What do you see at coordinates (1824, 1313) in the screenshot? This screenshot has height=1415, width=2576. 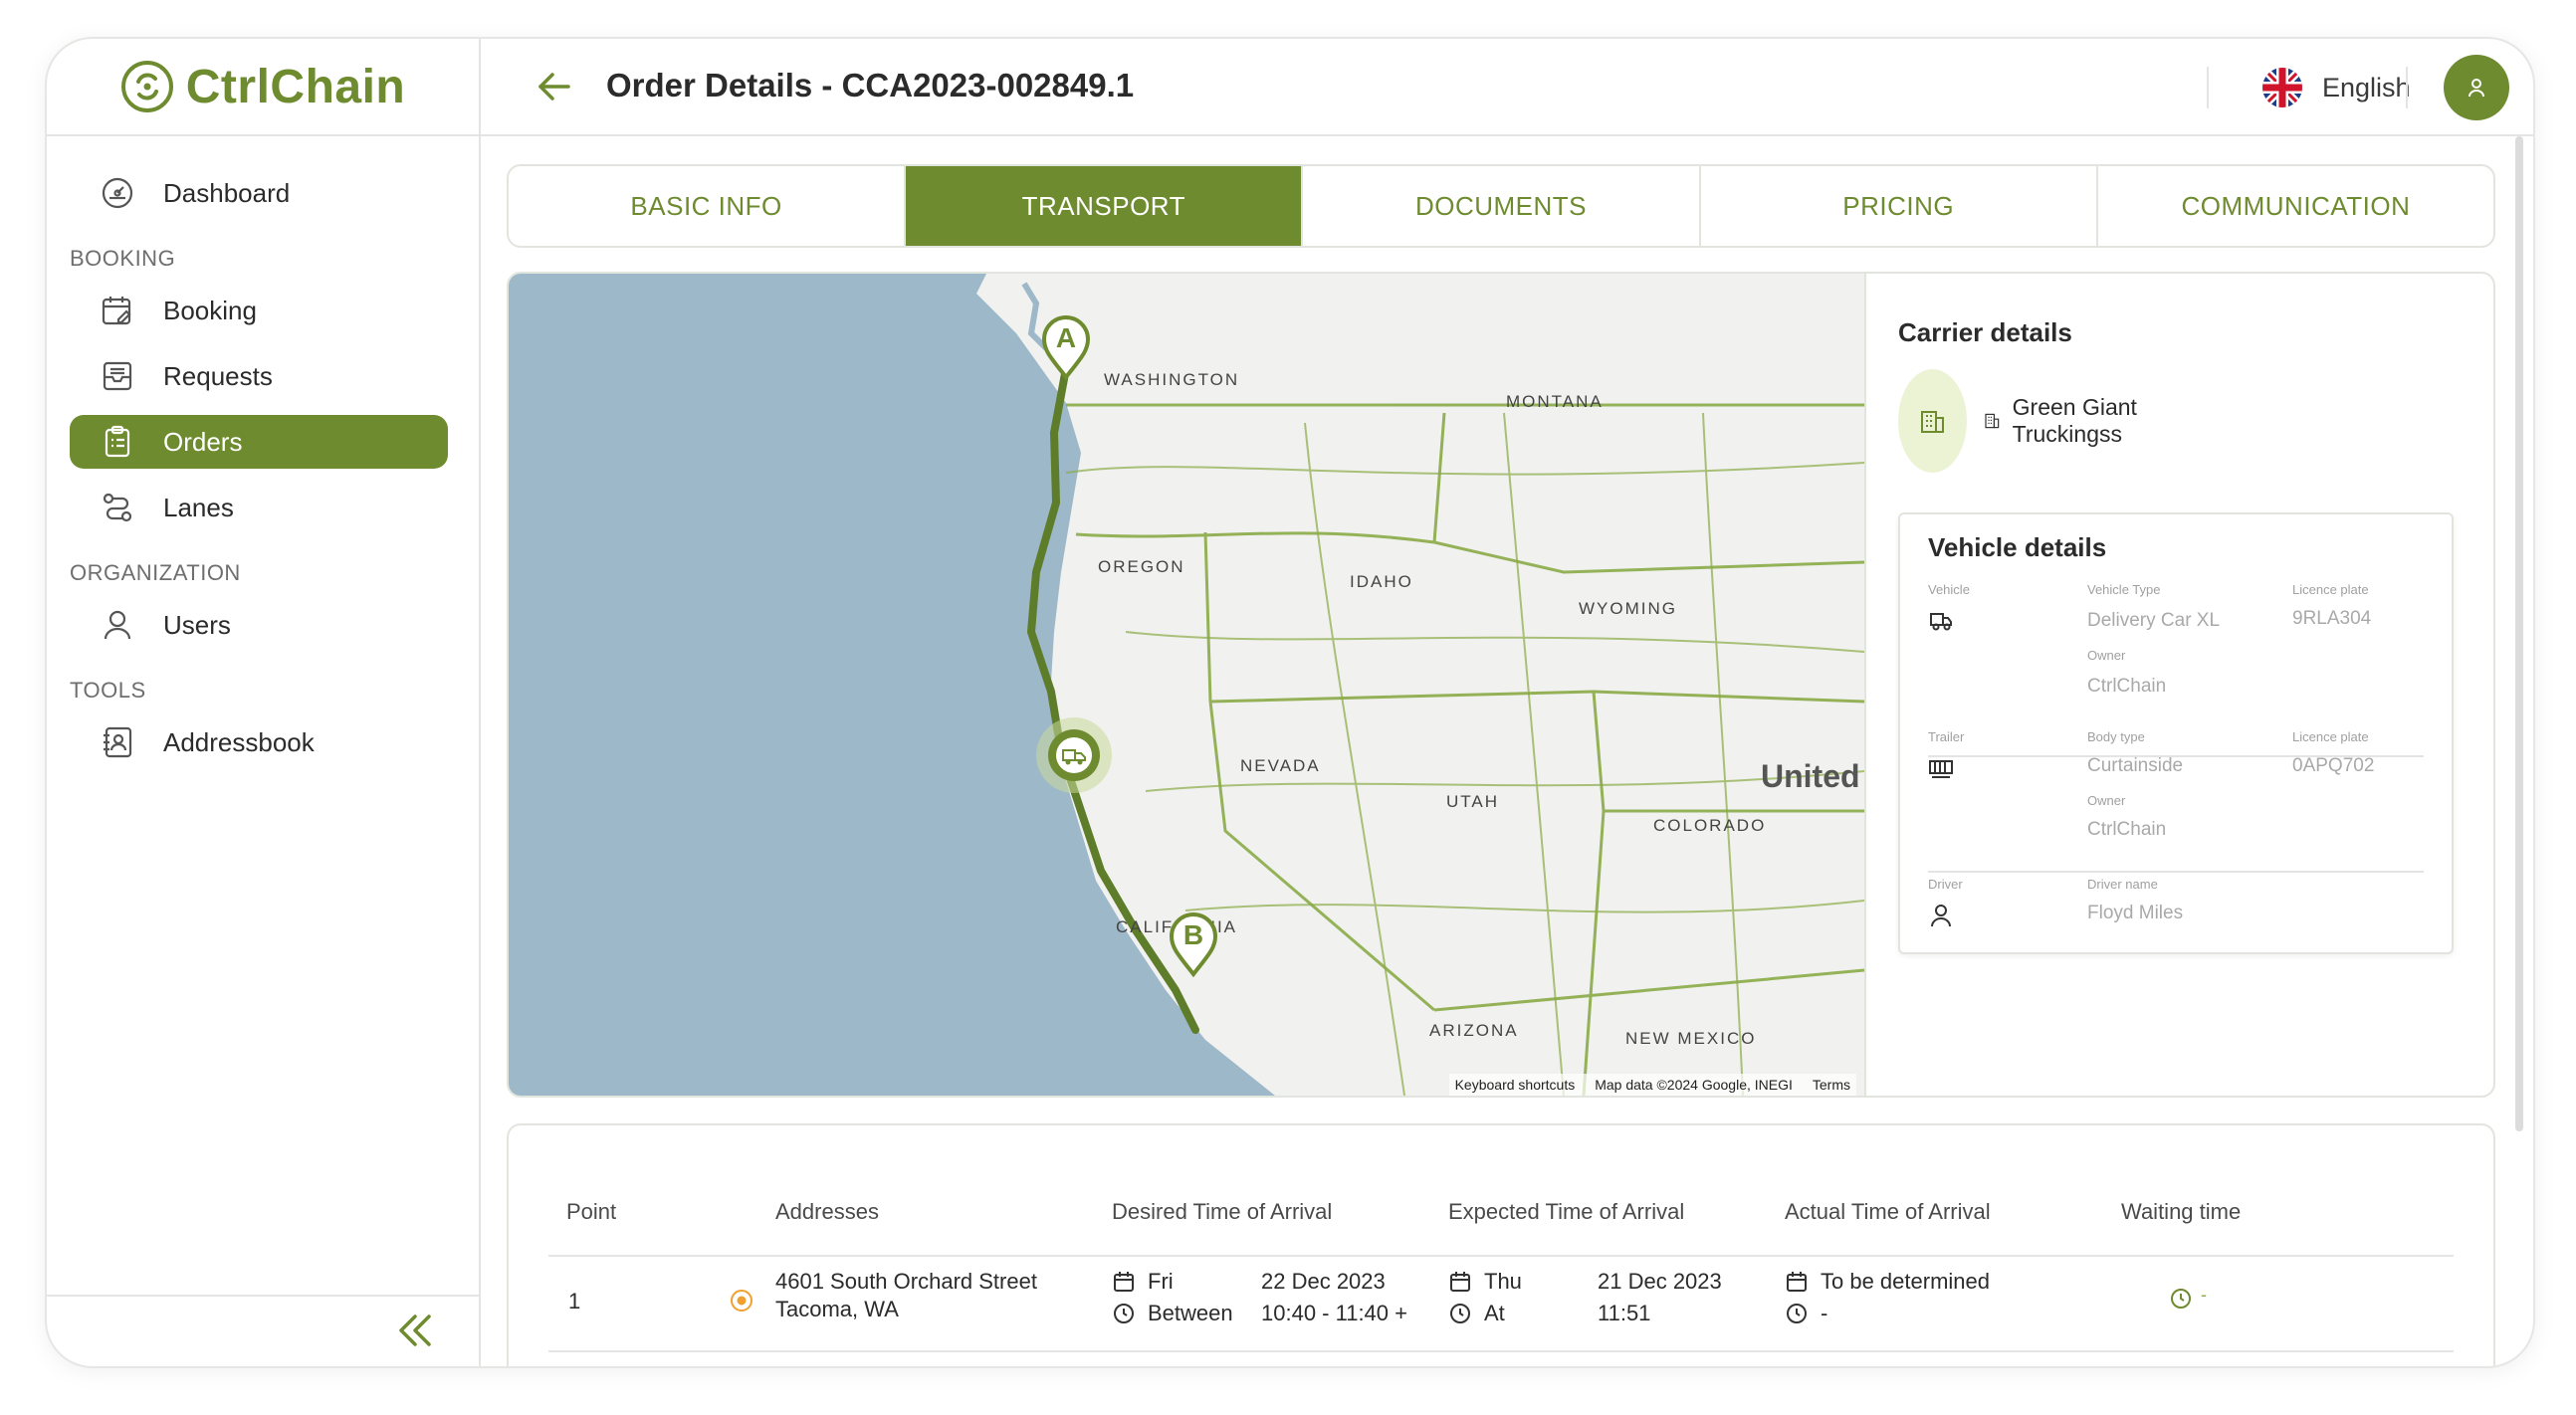 I see `actual-time: -` at bounding box center [1824, 1313].